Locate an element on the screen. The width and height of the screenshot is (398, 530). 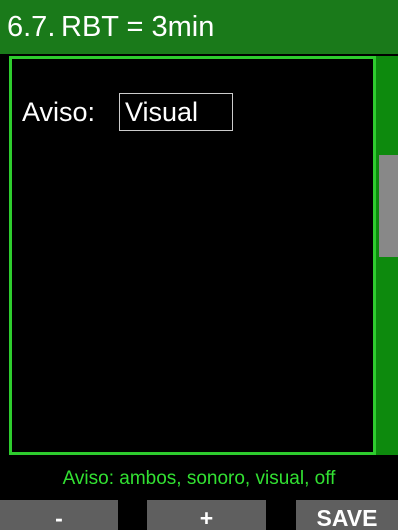
save-button: SAVE is located at coordinates (347, 515).